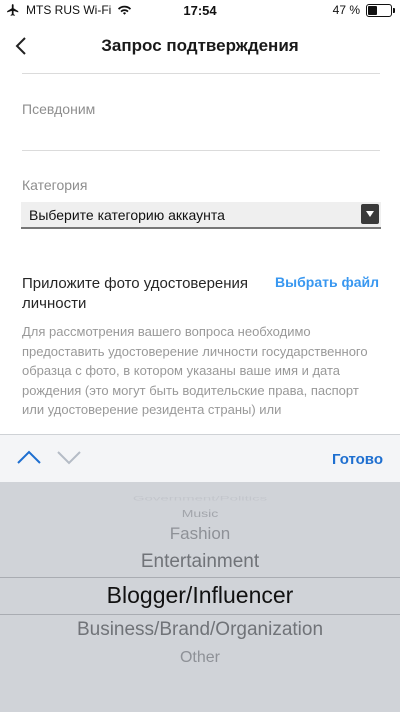 This screenshot has height=712, width=400. I want to click on battery-icon, so click(380, 10).